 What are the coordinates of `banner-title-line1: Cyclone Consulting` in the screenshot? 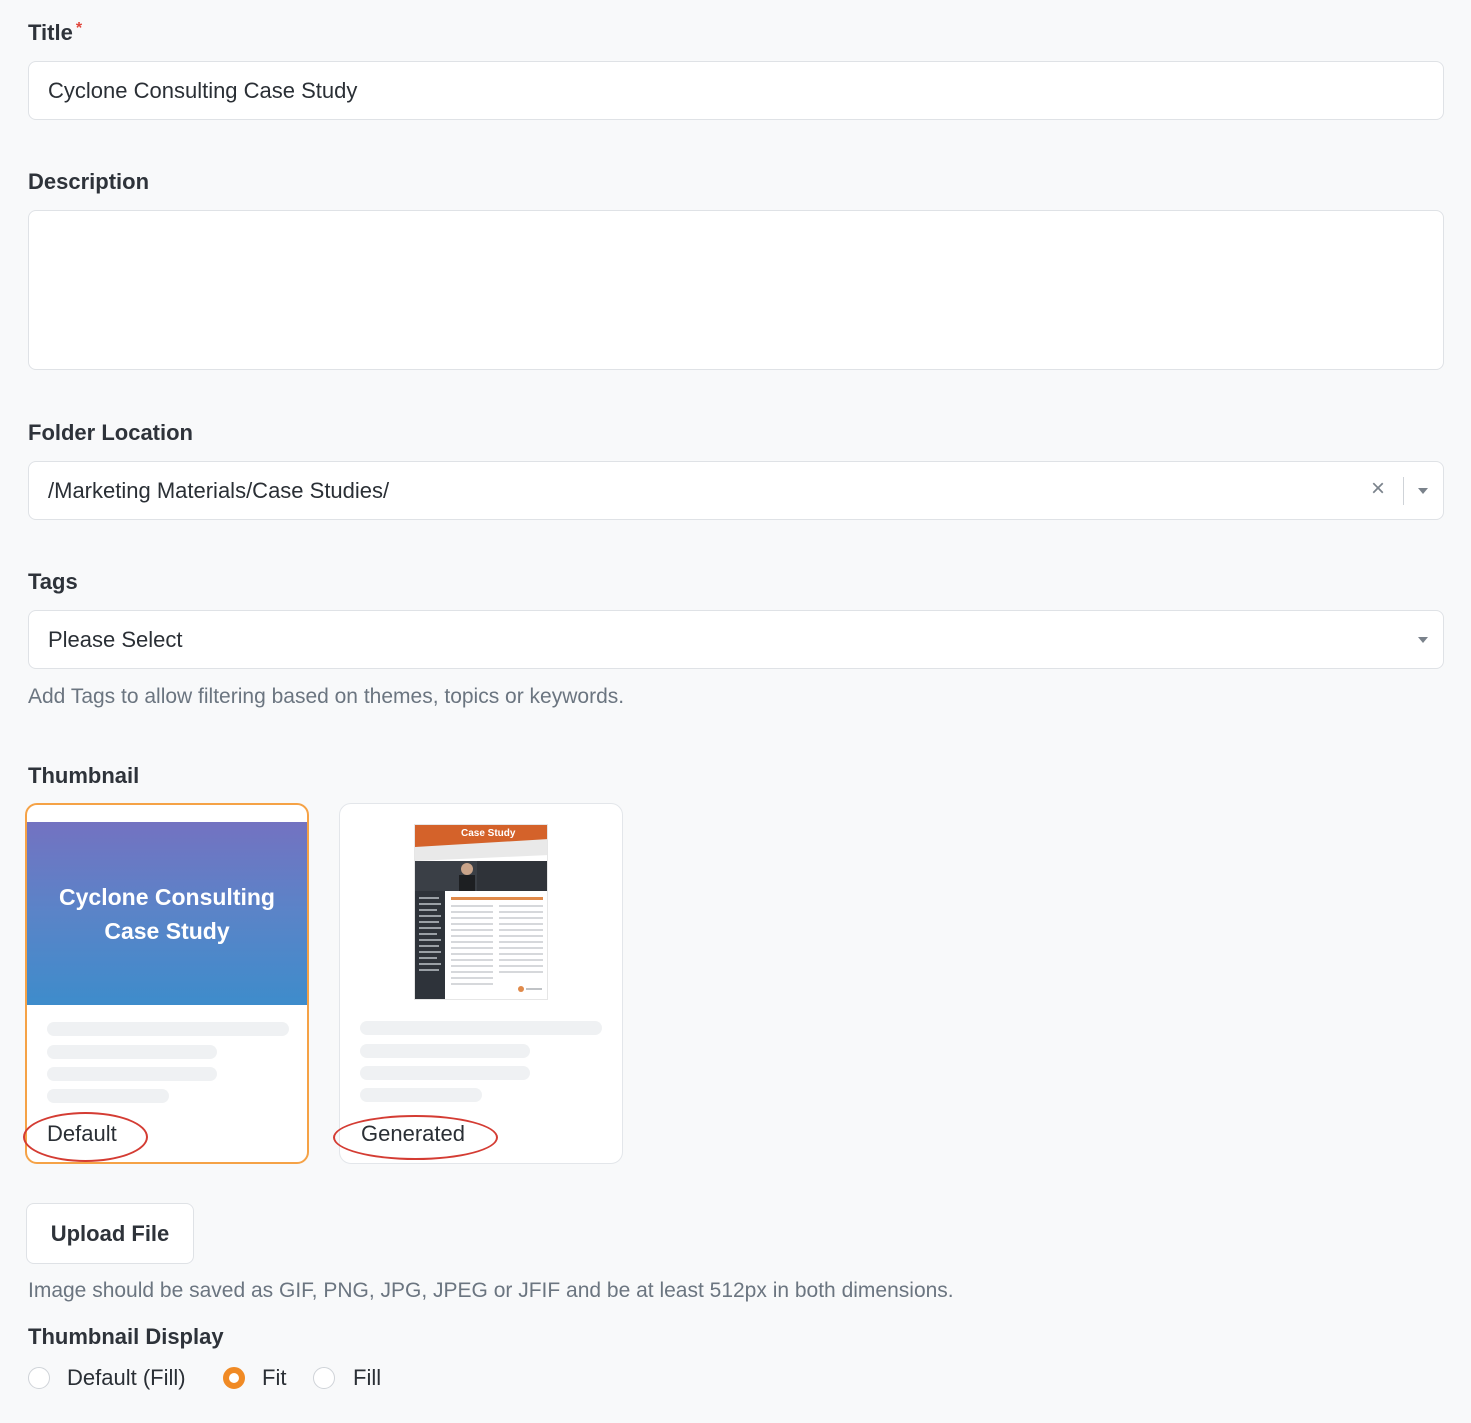 It's located at (167, 896).